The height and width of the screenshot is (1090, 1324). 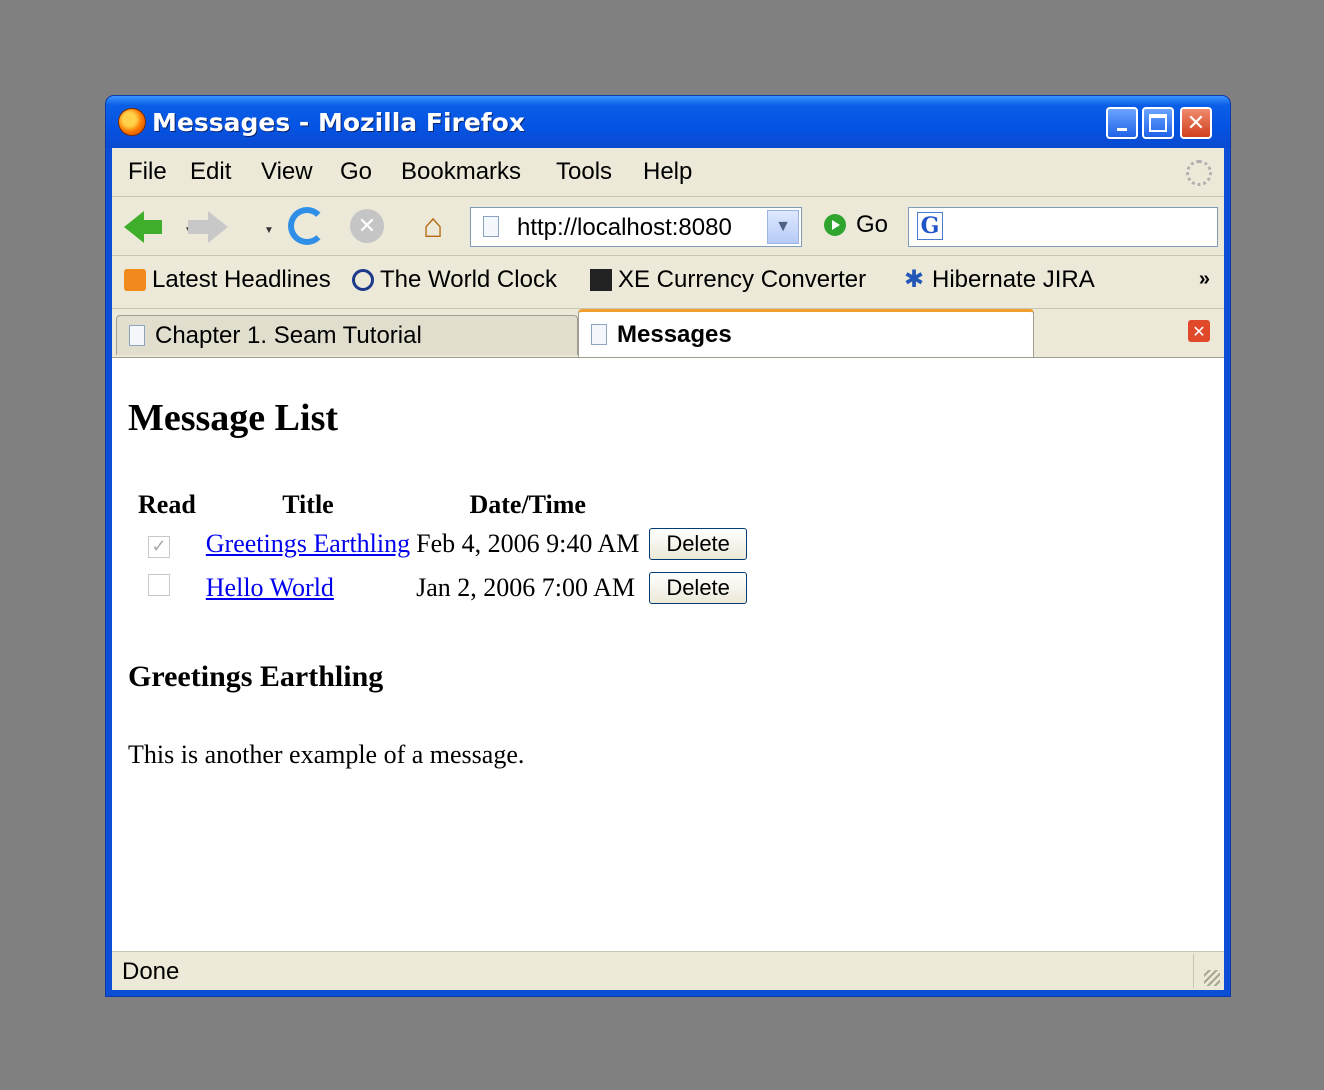 I want to click on tab-label: Messages, so click(x=674, y=334).